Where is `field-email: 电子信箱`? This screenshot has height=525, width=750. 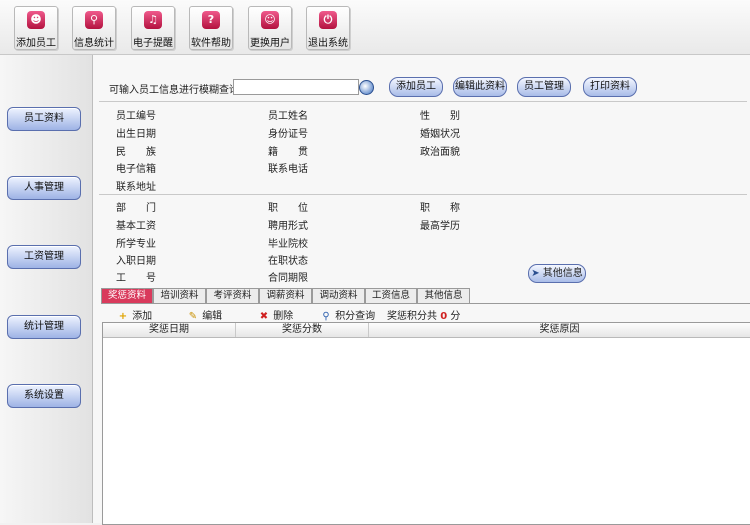
field-email: 电子信箱 is located at coordinates (136, 169).